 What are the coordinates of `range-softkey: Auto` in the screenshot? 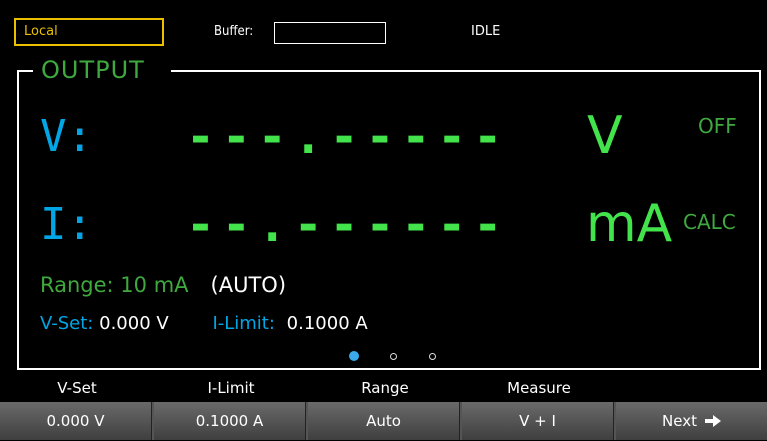 It's located at (384, 421).